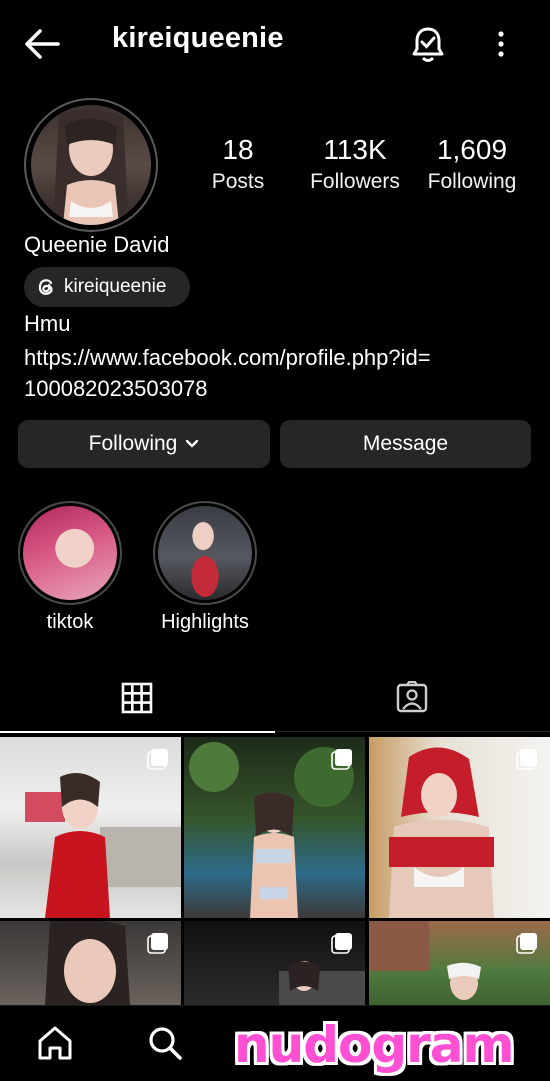 The width and height of the screenshot is (550, 1081). Describe the element at coordinates (355, 181) in the screenshot. I see `followers-label: Followers` at that location.